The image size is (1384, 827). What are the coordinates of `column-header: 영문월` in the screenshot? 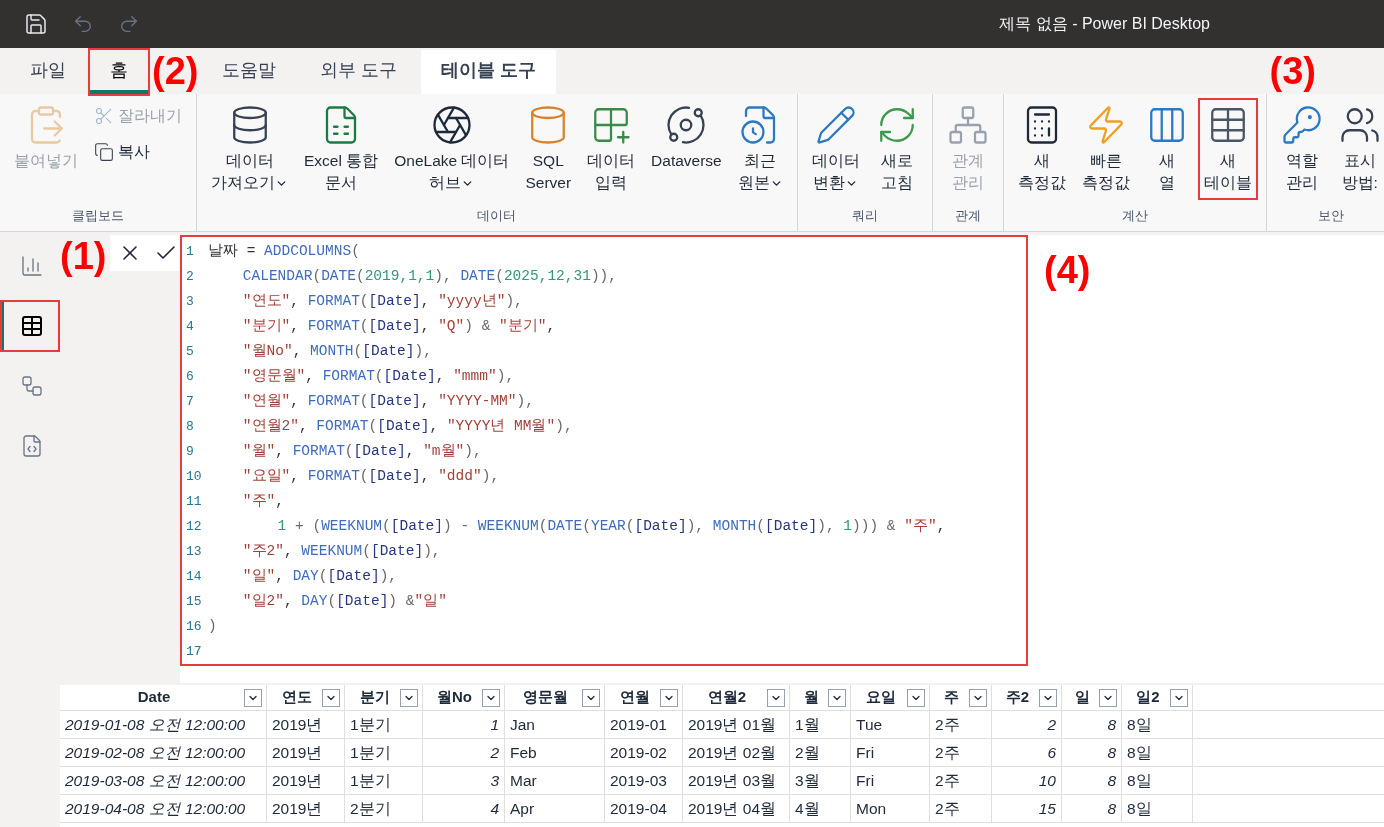 It's located at (555, 697).